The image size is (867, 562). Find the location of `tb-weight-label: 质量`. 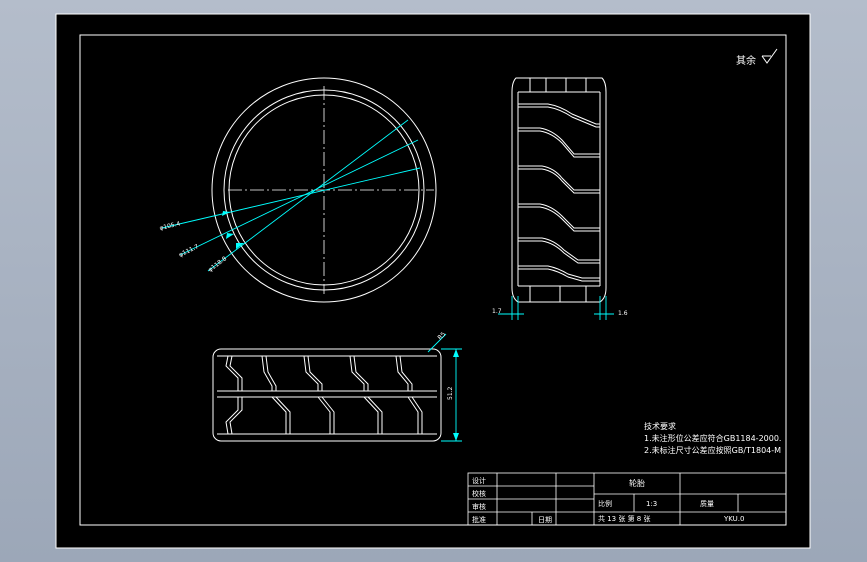

tb-weight-label: 质量 is located at coordinates (707, 503).